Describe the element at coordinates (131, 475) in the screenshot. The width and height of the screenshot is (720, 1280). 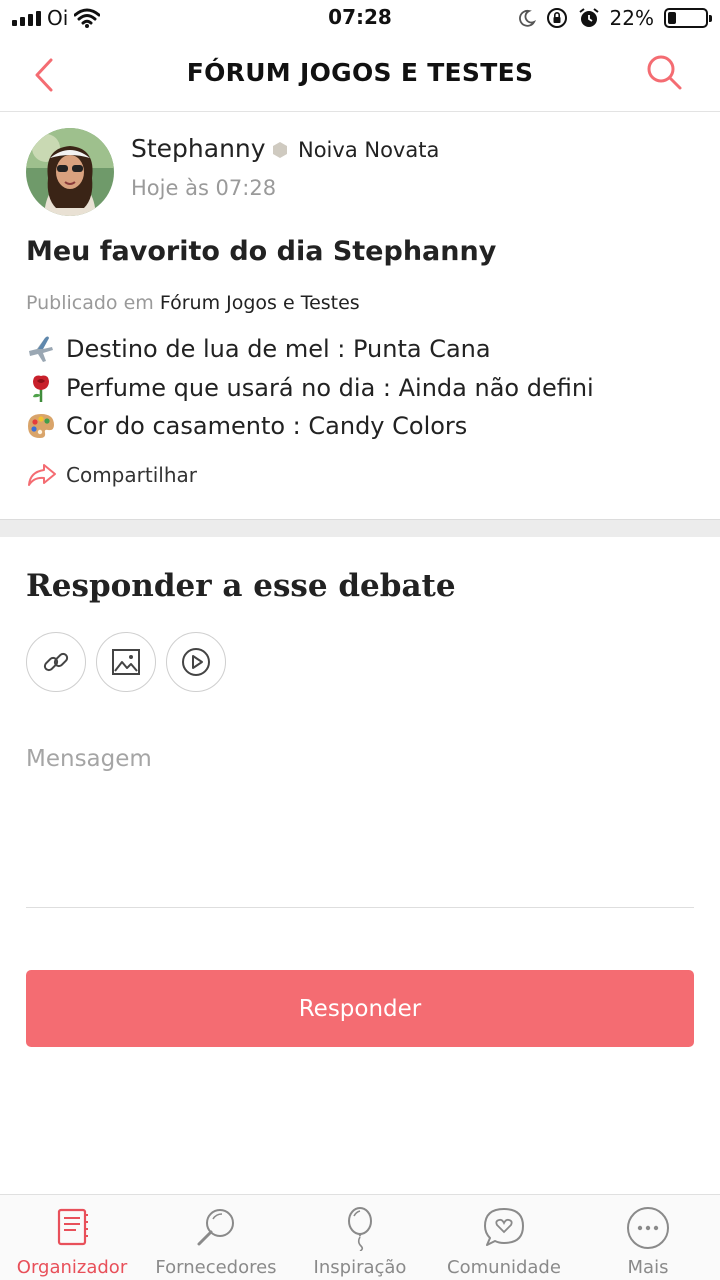
I see `share-label: Compartilhar` at that location.